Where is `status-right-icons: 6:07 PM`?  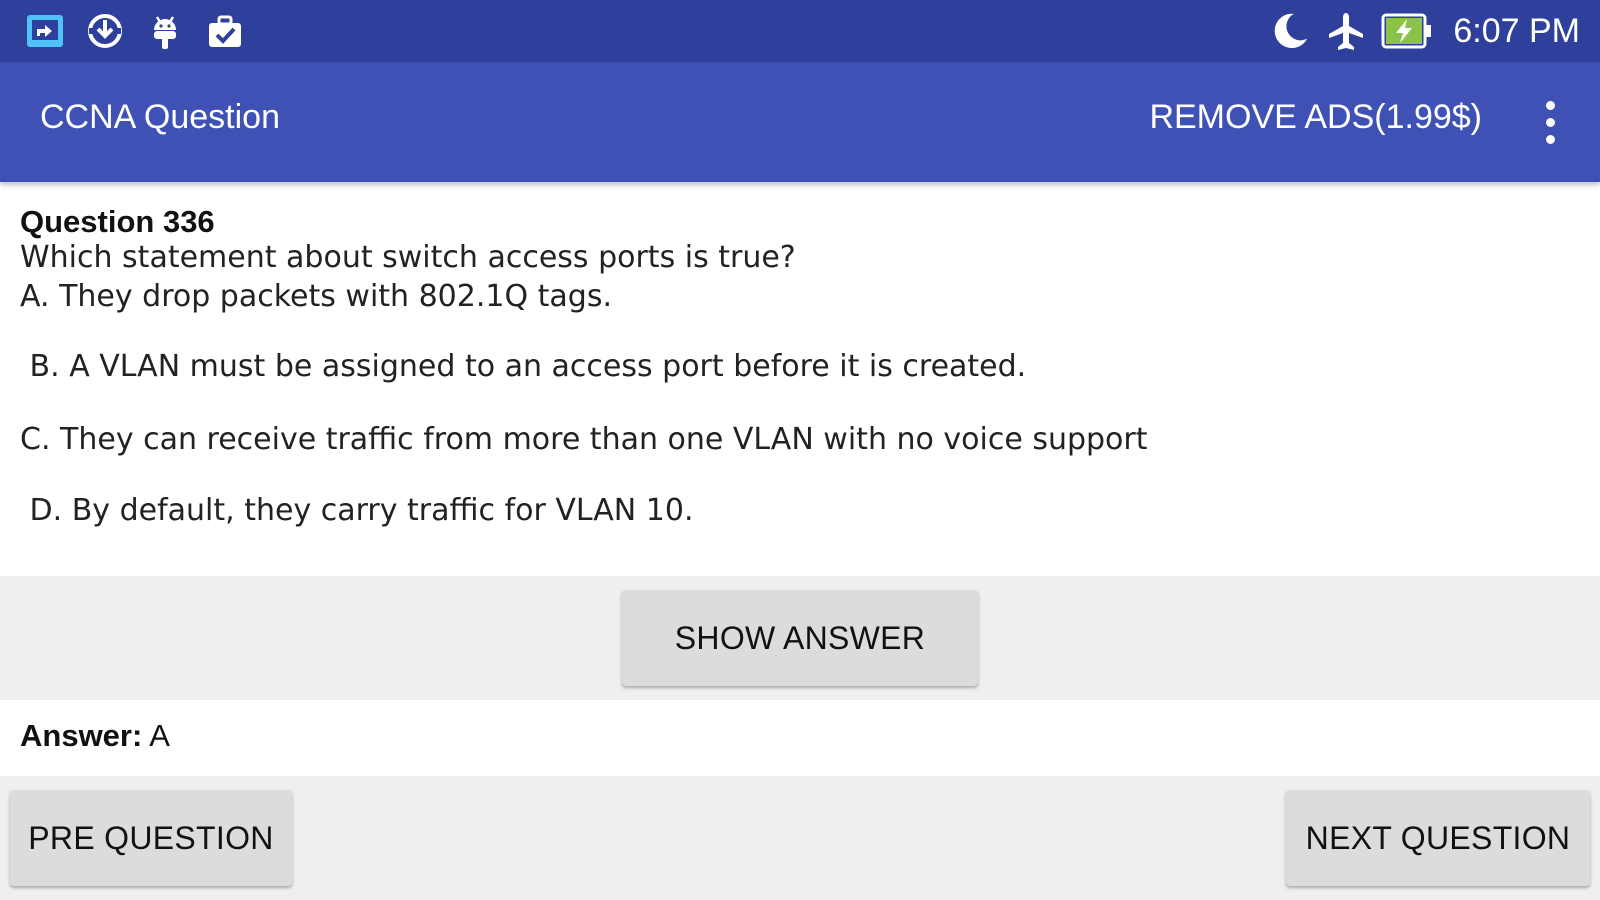 status-right-icons: 6:07 PM is located at coordinates (1424, 31).